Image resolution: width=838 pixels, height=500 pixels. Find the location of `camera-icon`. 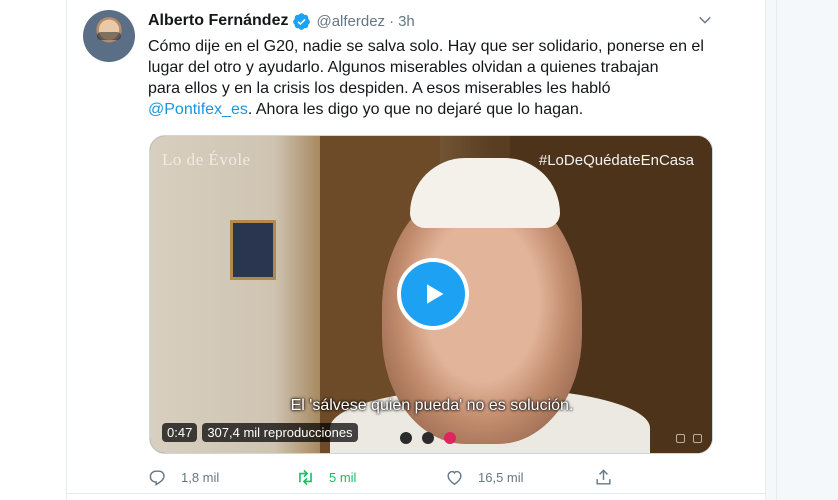

camera-icon is located at coordinates (428, 438).